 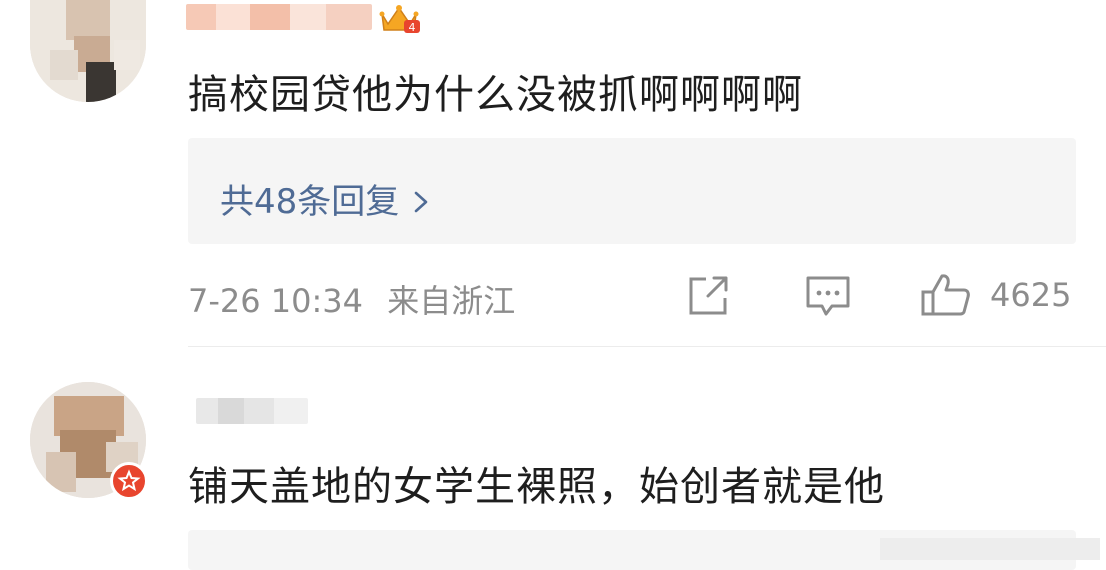 I want to click on share-icon, so click(x=710, y=296).